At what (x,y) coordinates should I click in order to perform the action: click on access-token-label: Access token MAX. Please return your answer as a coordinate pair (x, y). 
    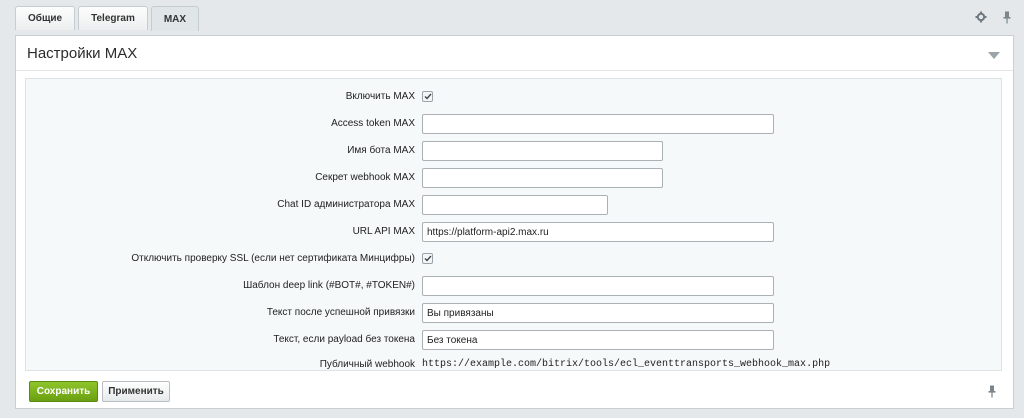
    Looking at the image, I should click on (373, 123).